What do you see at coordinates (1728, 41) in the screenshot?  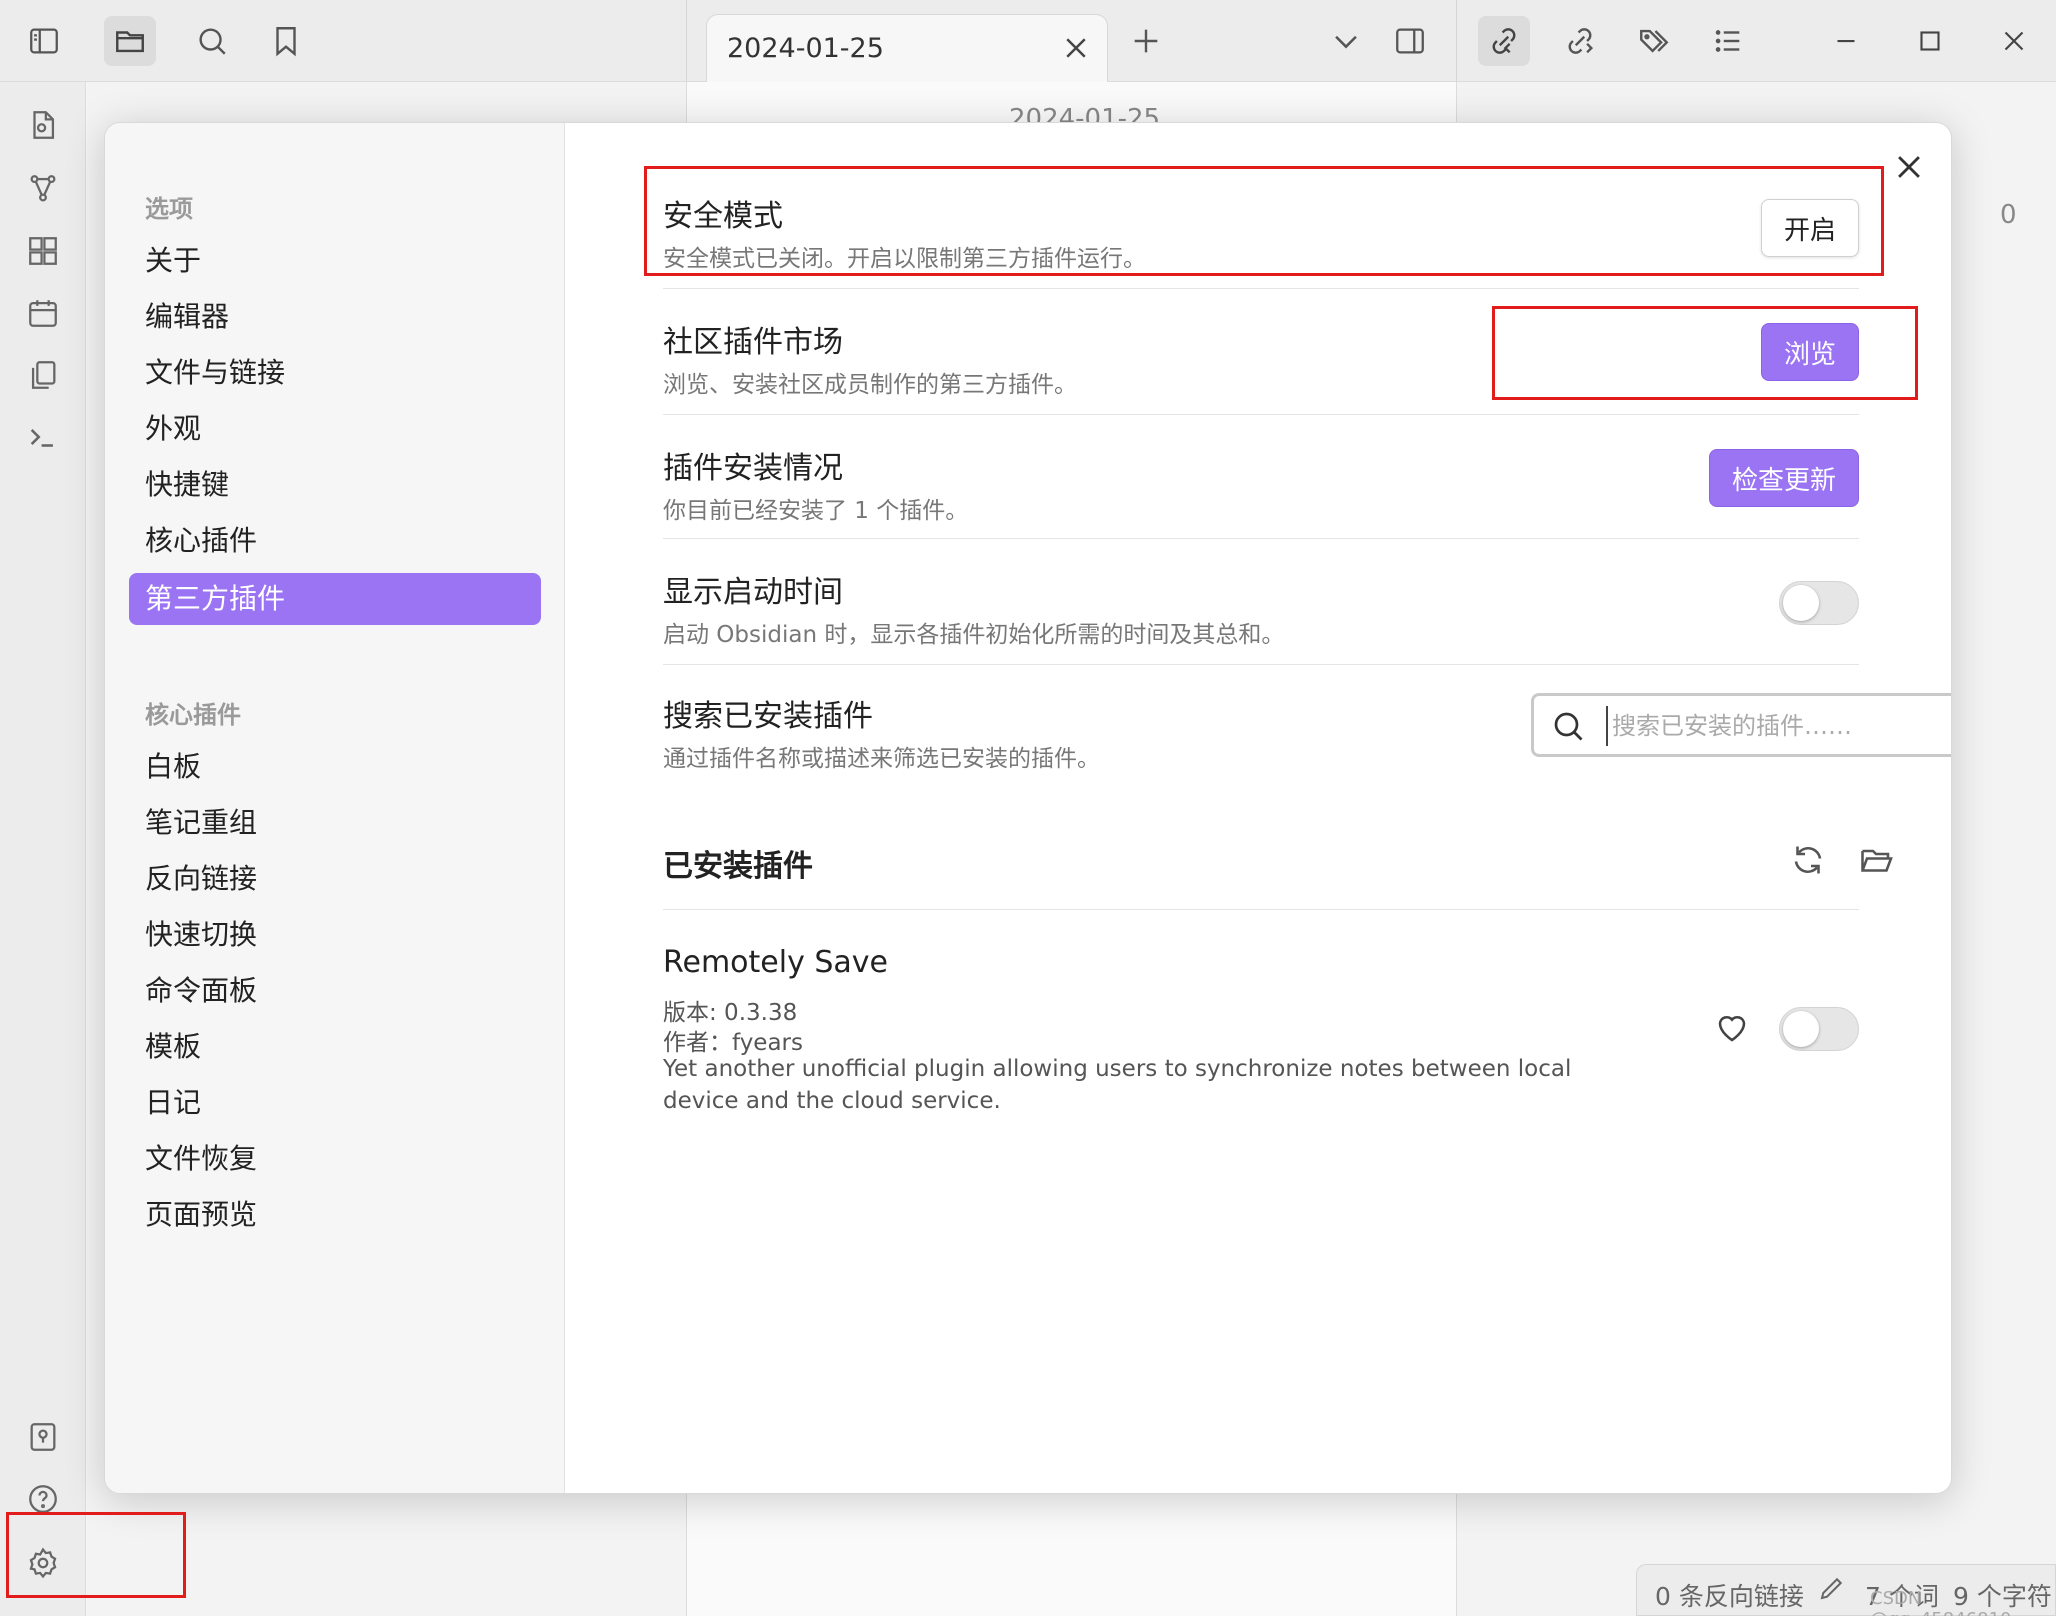 I see `outline-icon` at bounding box center [1728, 41].